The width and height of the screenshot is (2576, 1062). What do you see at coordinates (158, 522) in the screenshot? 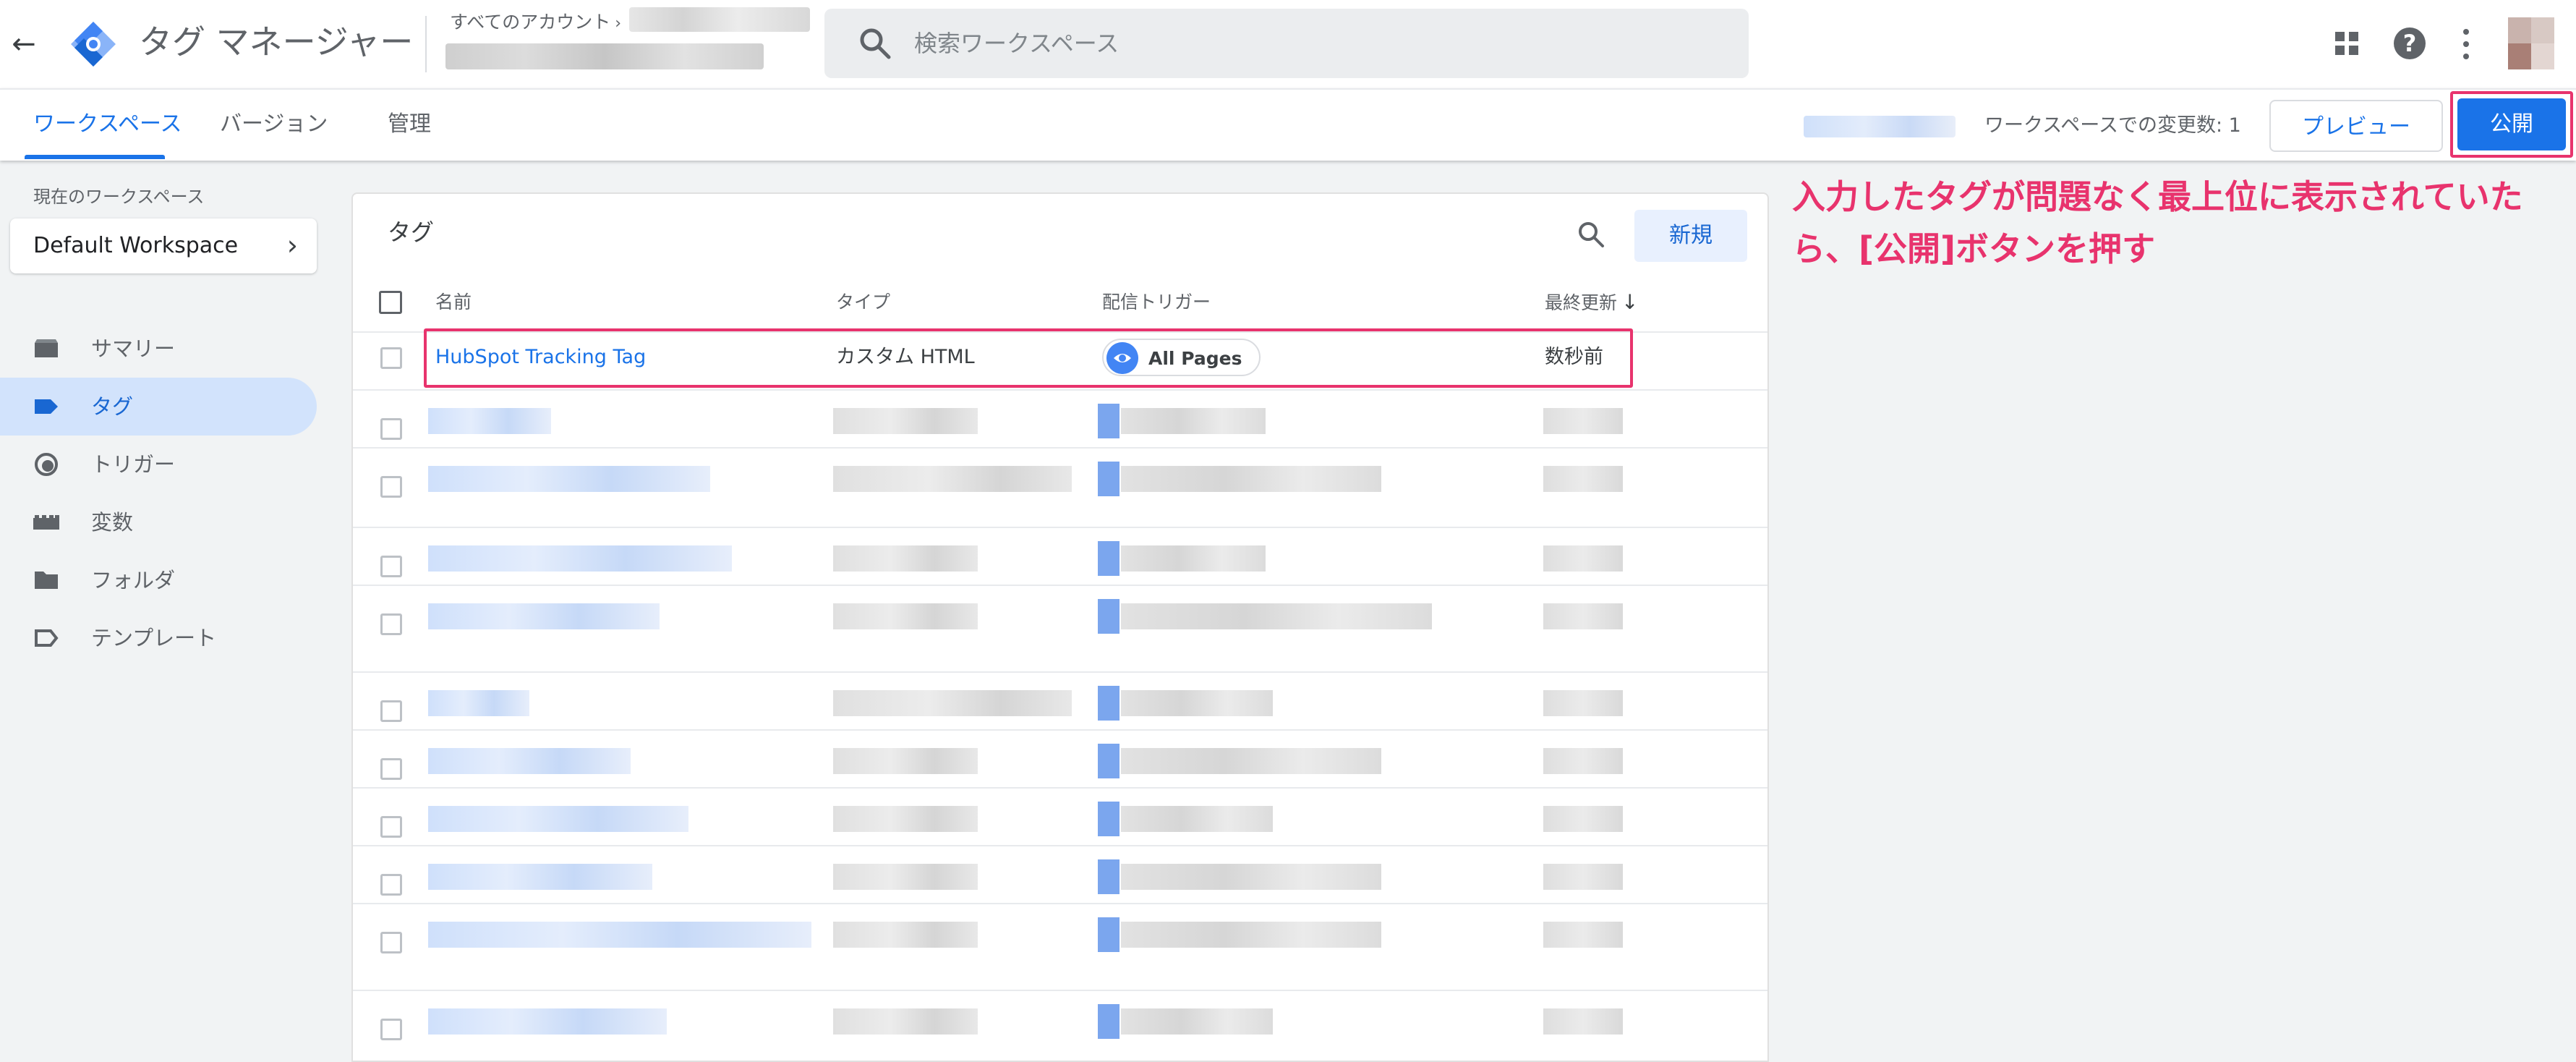
I see `sidebar-item-variables: 変数` at bounding box center [158, 522].